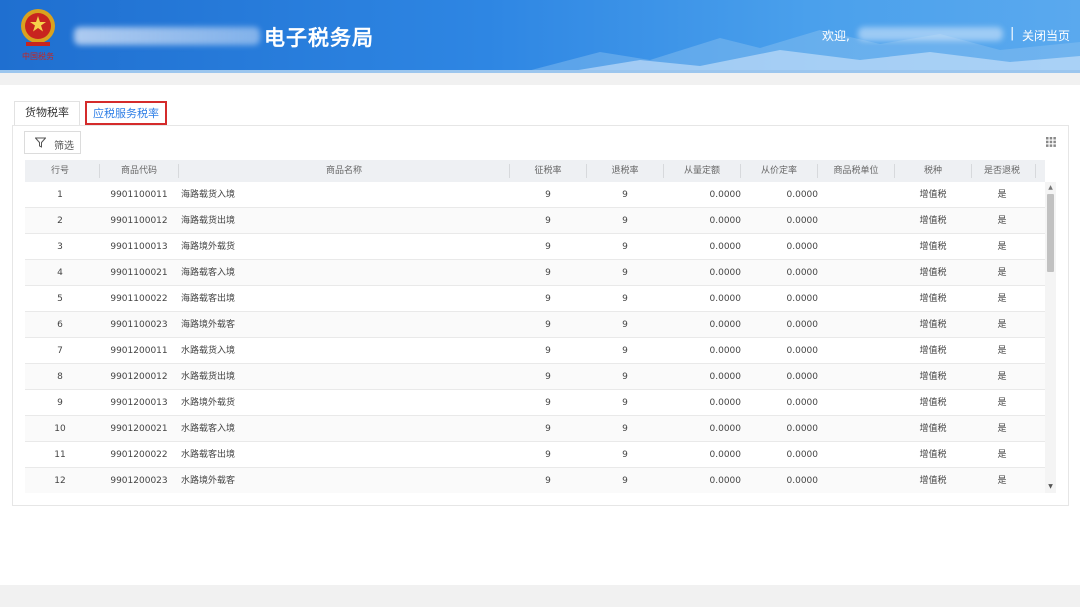 Image resolution: width=1080 pixels, height=607 pixels. I want to click on cell-row-no: 1, so click(60, 195).